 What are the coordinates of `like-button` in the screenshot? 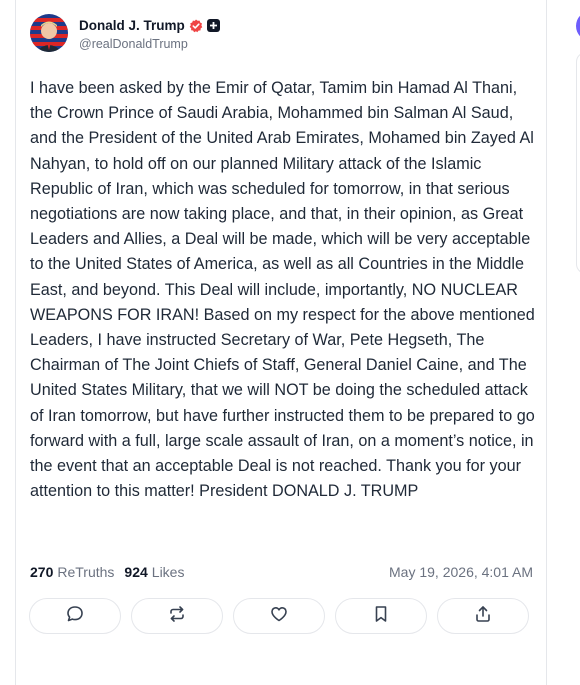 It's located at (279, 616).